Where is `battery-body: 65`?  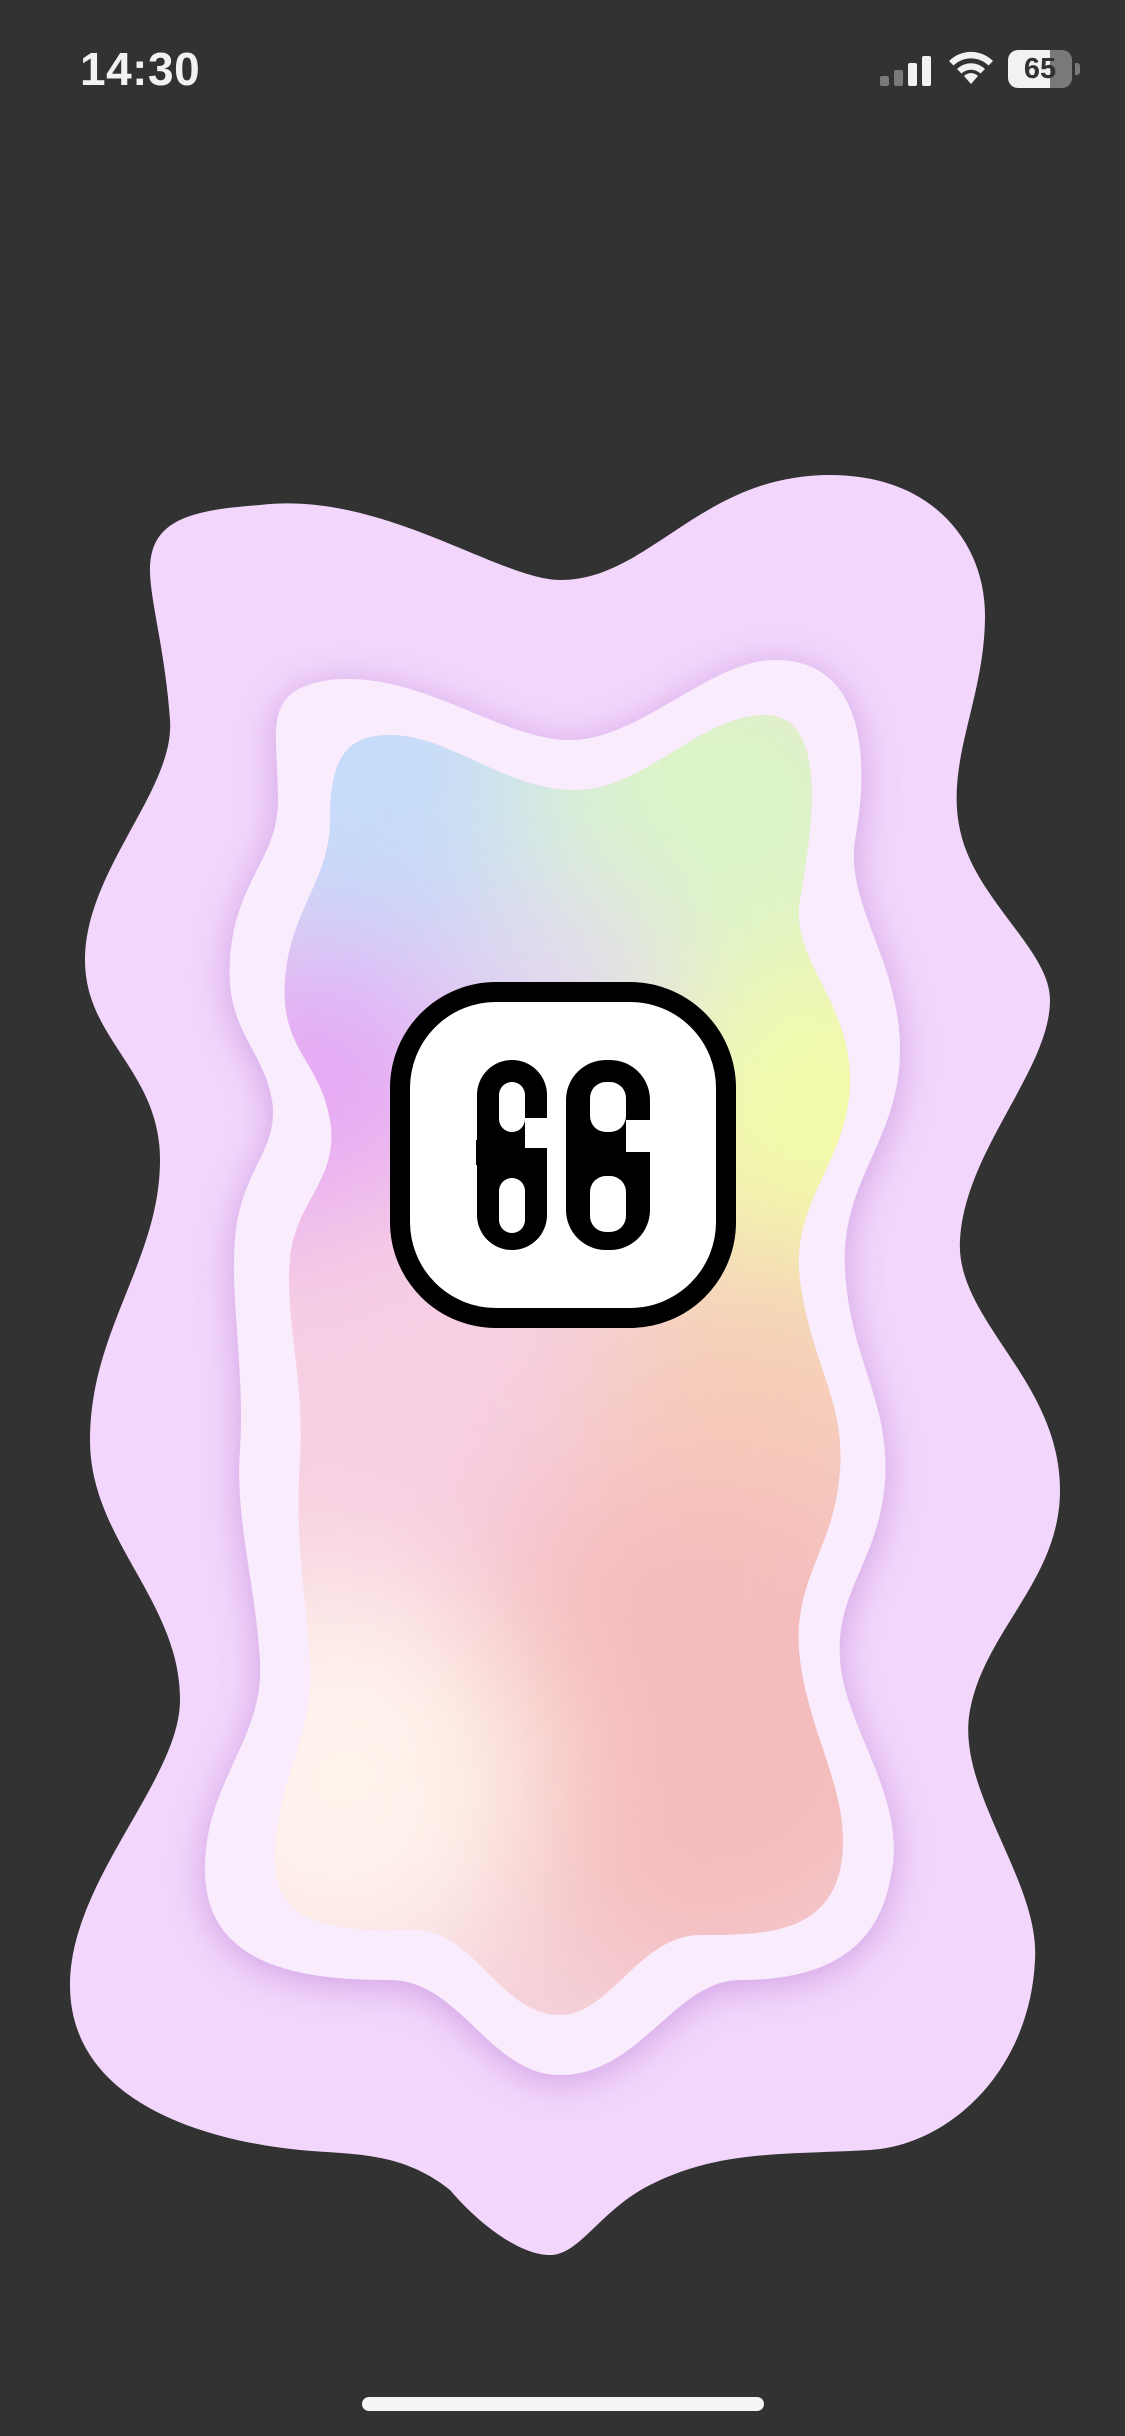
battery-body: 65 is located at coordinates (1040, 69).